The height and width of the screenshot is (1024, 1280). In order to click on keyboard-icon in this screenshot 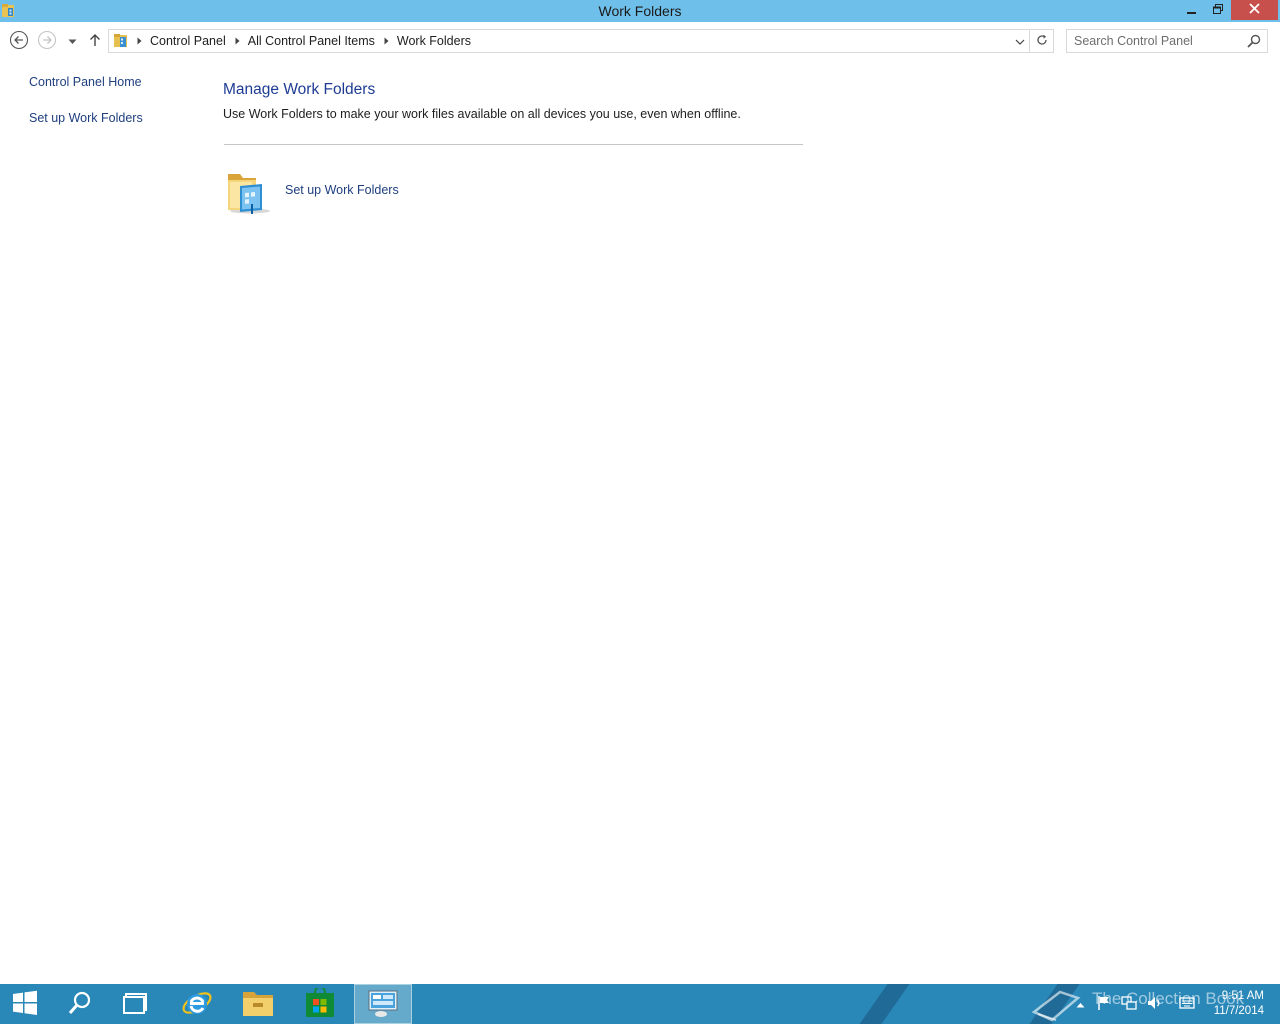, I will do `click(1187, 1004)`.